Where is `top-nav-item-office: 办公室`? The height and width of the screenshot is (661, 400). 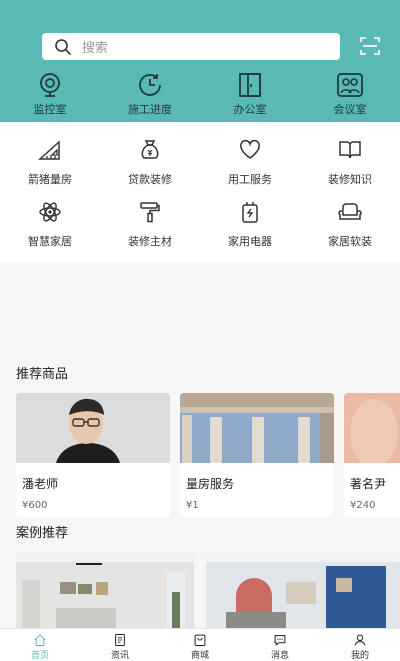 top-nav-item-office: 办公室 is located at coordinates (250, 95).